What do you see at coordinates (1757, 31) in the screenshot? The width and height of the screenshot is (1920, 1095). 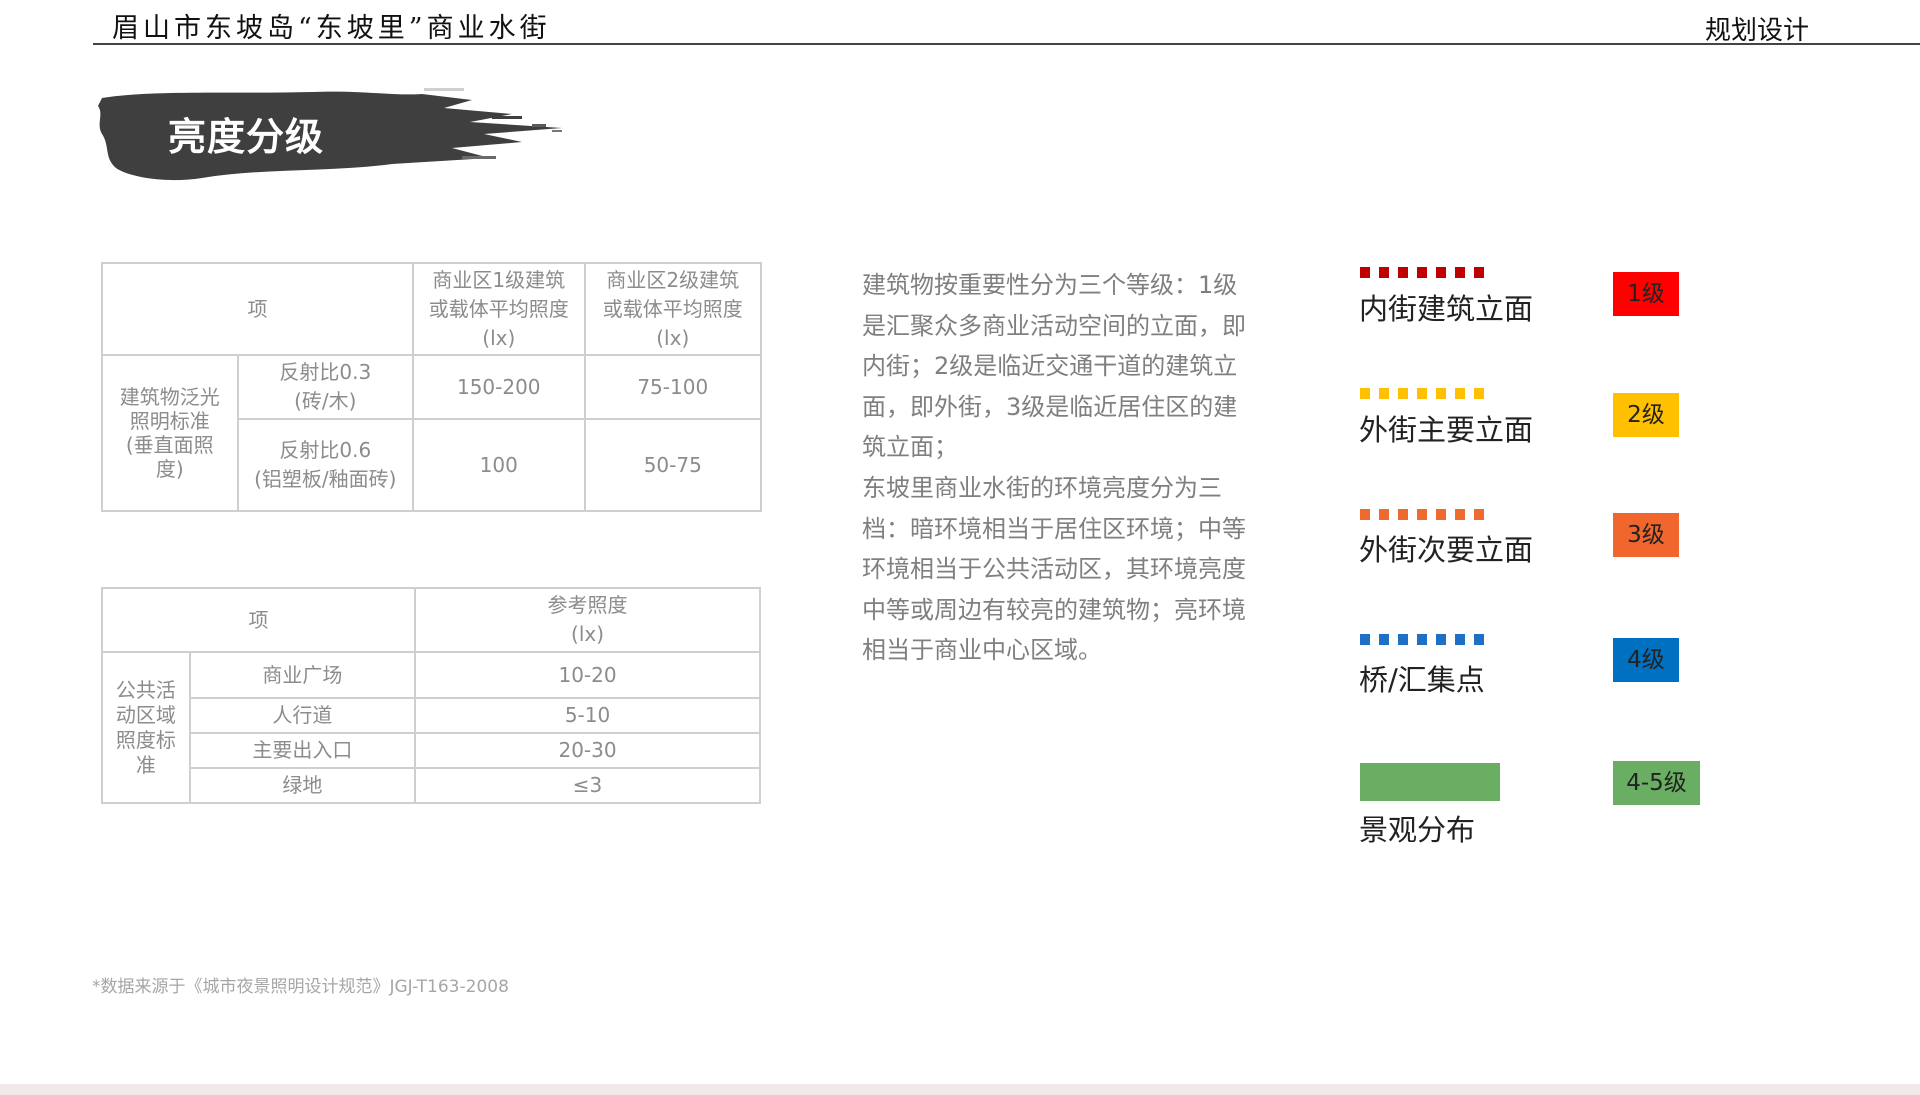 I see `section-label: 规划设计` at bounding box center [1757, 31].